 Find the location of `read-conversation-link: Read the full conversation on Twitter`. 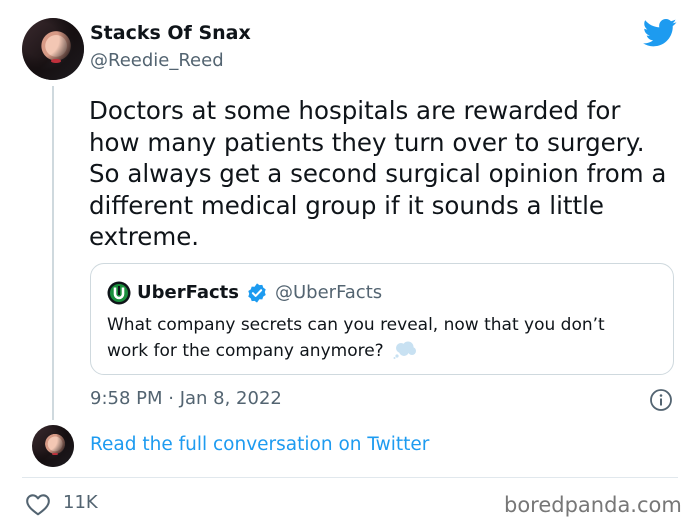

read-conversation-link: Read the full conversation on Twitter is located at coordinates (259, 444).